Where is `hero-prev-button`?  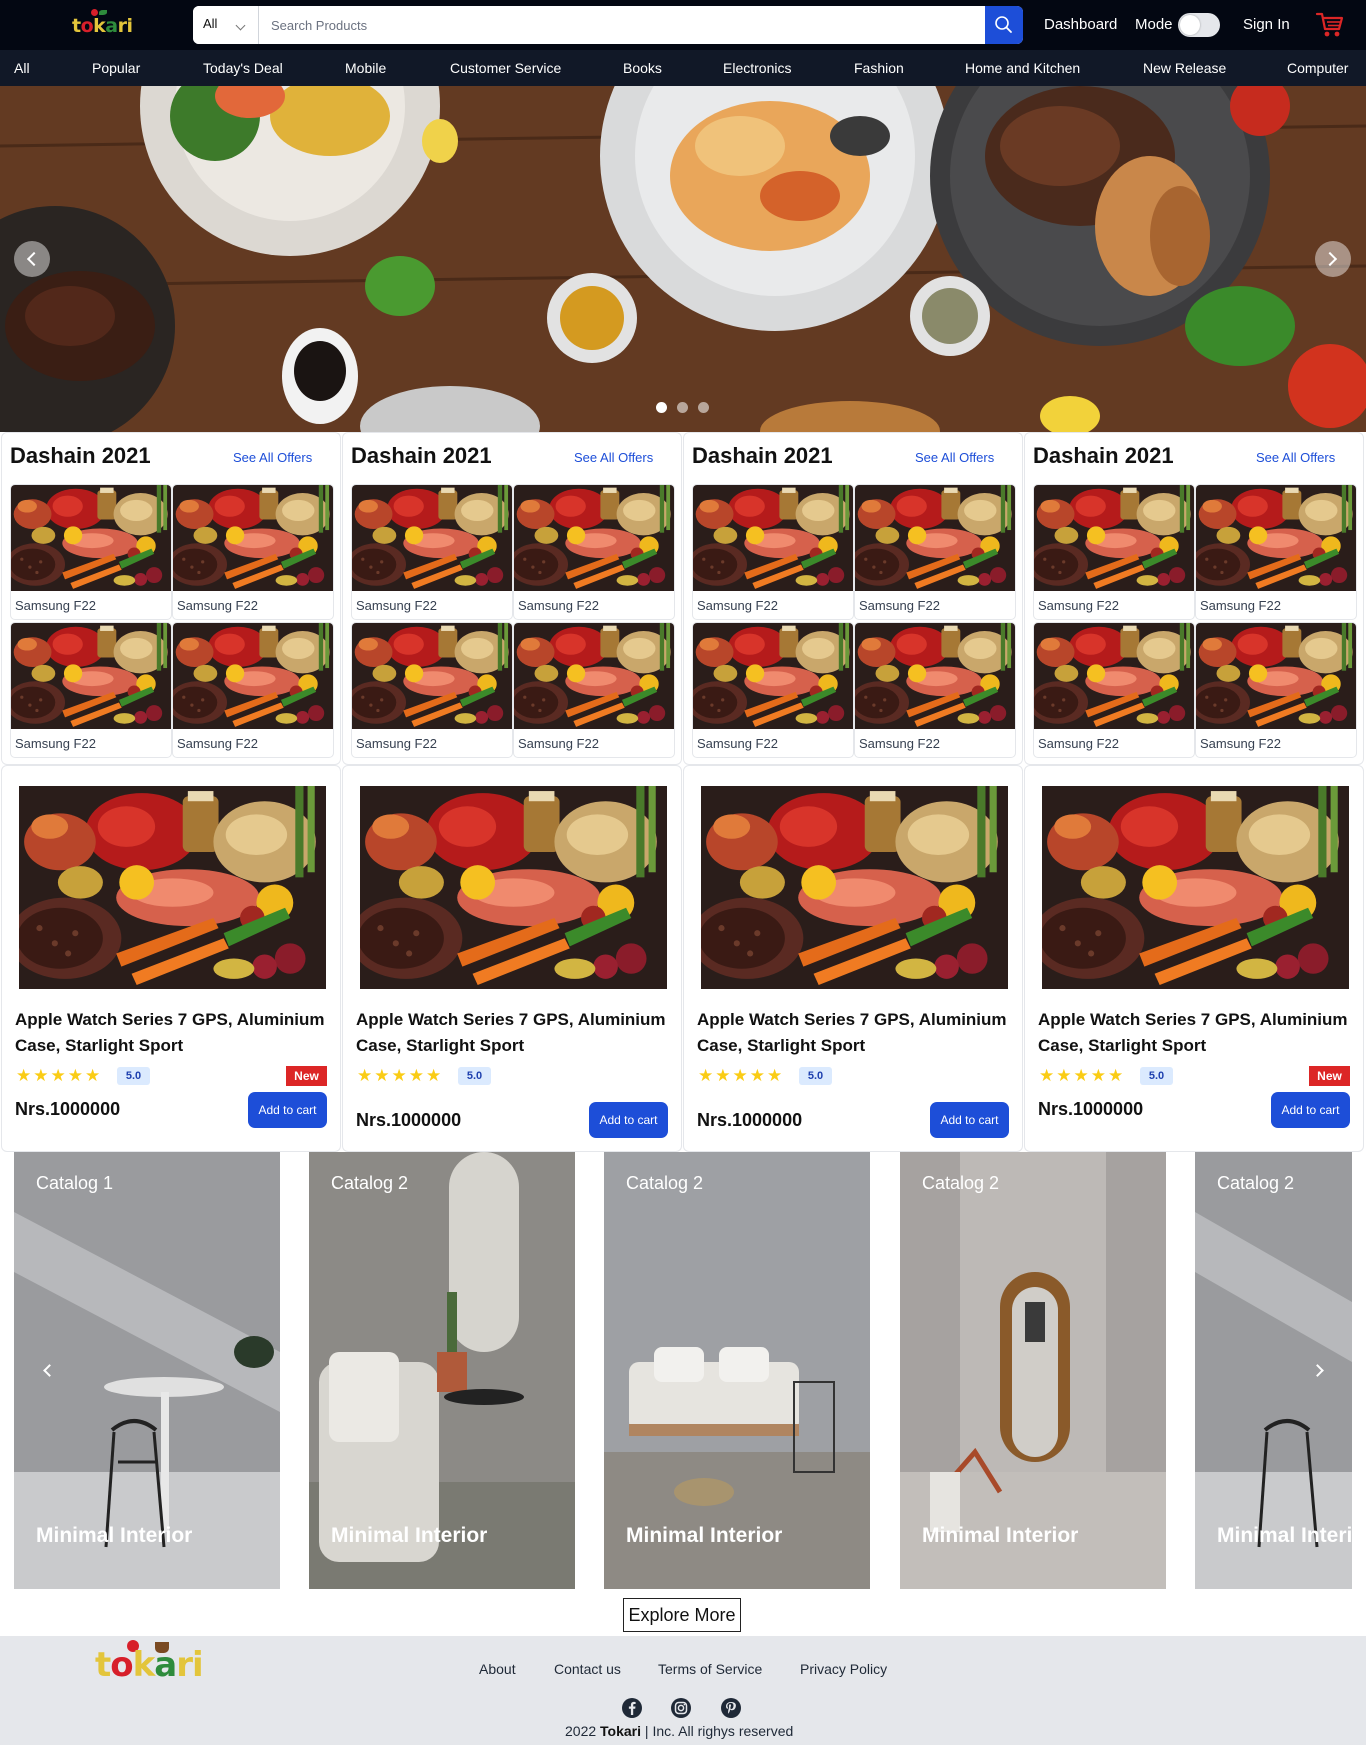
hero-prev-button is located at coordinates (32, 259).